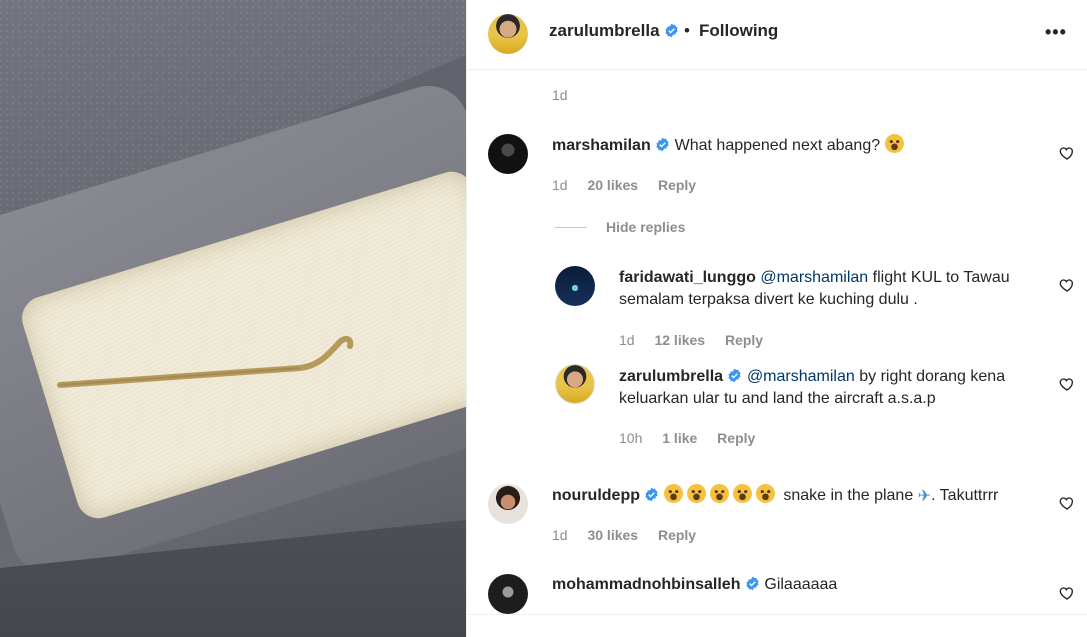 The width and height of the screenshot is (1087, 637). Describe the element at coordinates (646, 584) in the screenshot. I see `comment-username: mohammadnohbinsalleh` at that location.